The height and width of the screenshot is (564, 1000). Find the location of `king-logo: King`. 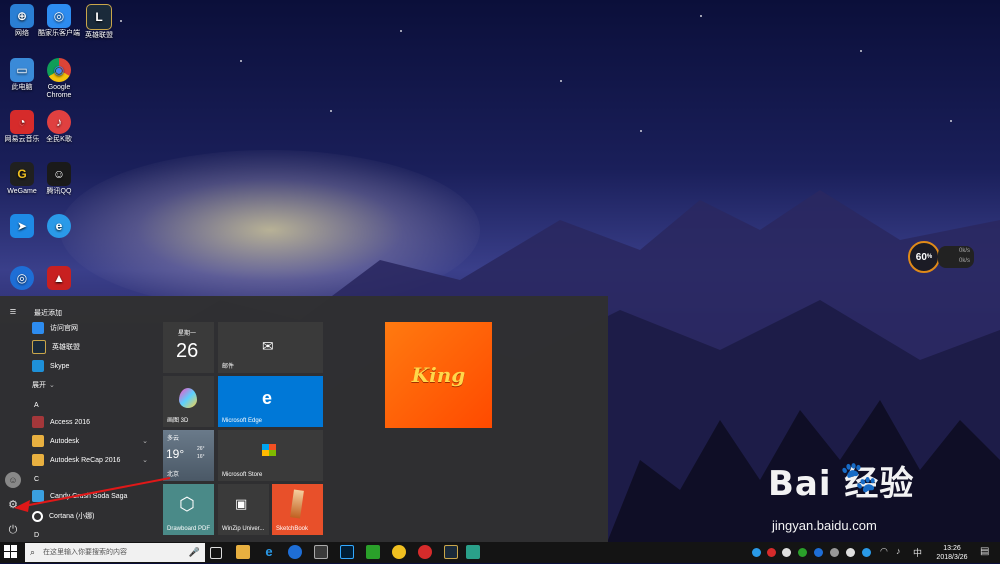

king-logo: King is located at coordinates (438, 375).